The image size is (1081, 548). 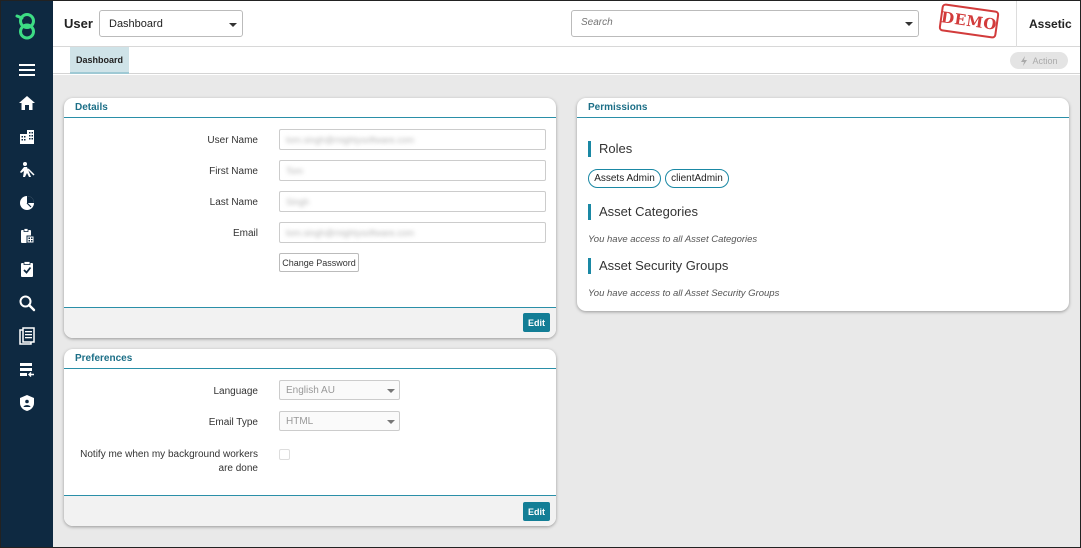 I want to click on username-field: tom.singh@mightysoftware.com, so click(x=412, y=139).